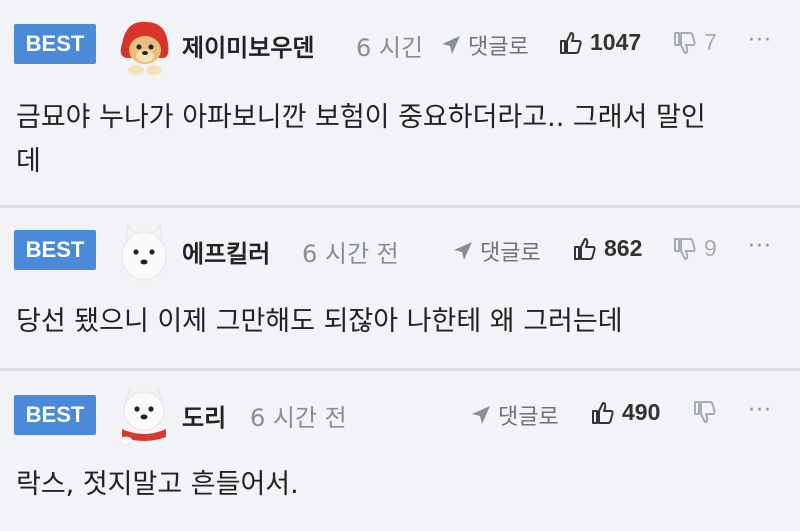  What do you see at coordinates (616, 42) in the screenshot?
I see `like-count: 1047` at bounding box center [616, 42].